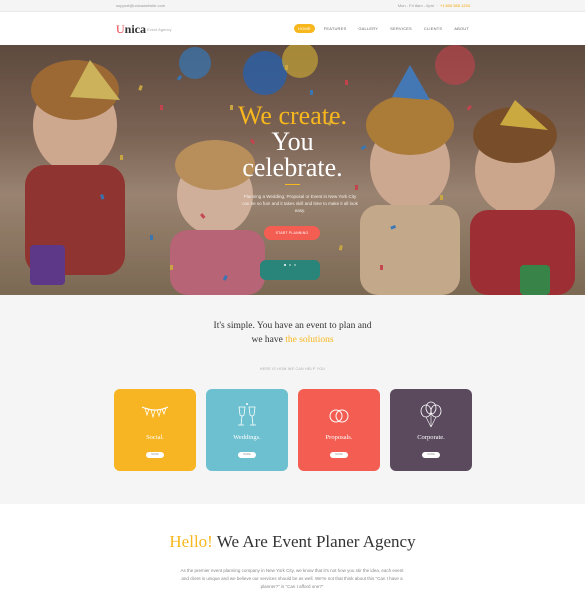 This screenshot has height=607, width=585. I want to click on service-card-title: Weddings., so click(247, 437).